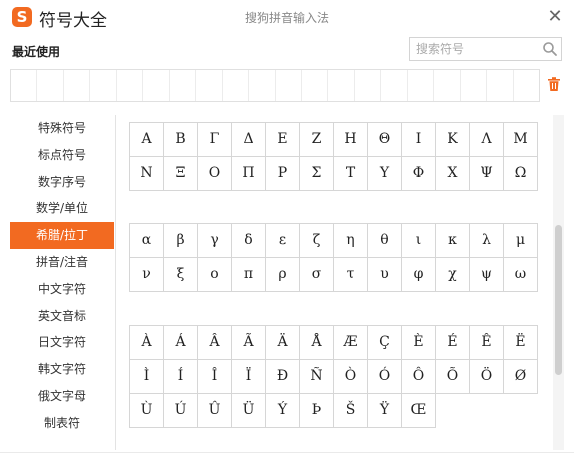 The width and height of the screenshot is (574, 474). Describe the element at coordinates (419, 411) in the screenshot. I see `symbol-cell: Œ` at that location.